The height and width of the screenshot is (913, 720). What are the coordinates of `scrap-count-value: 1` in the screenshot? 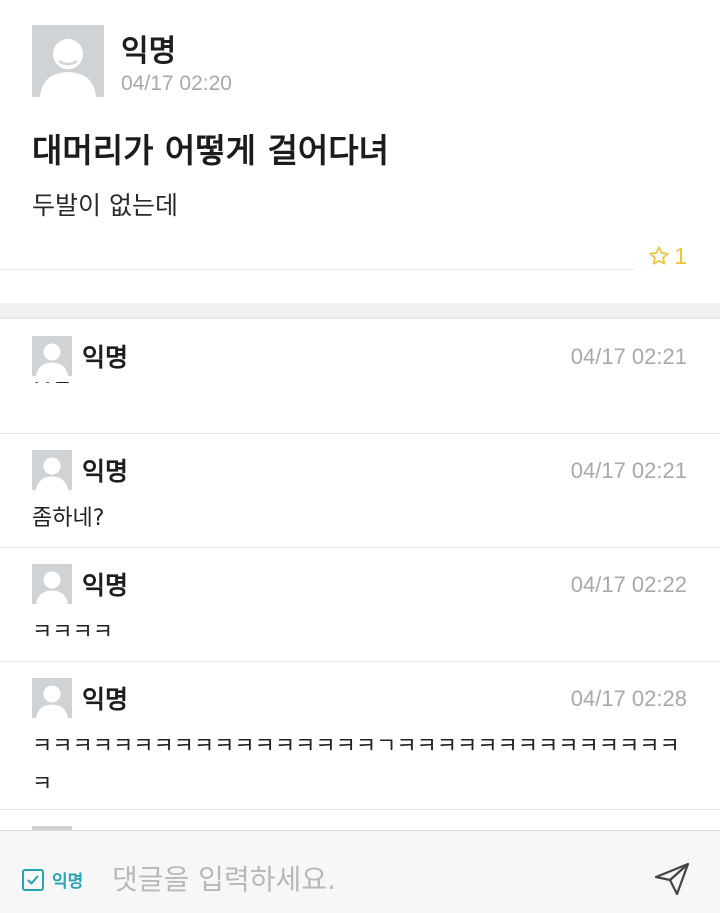 It's located at (680, 255).